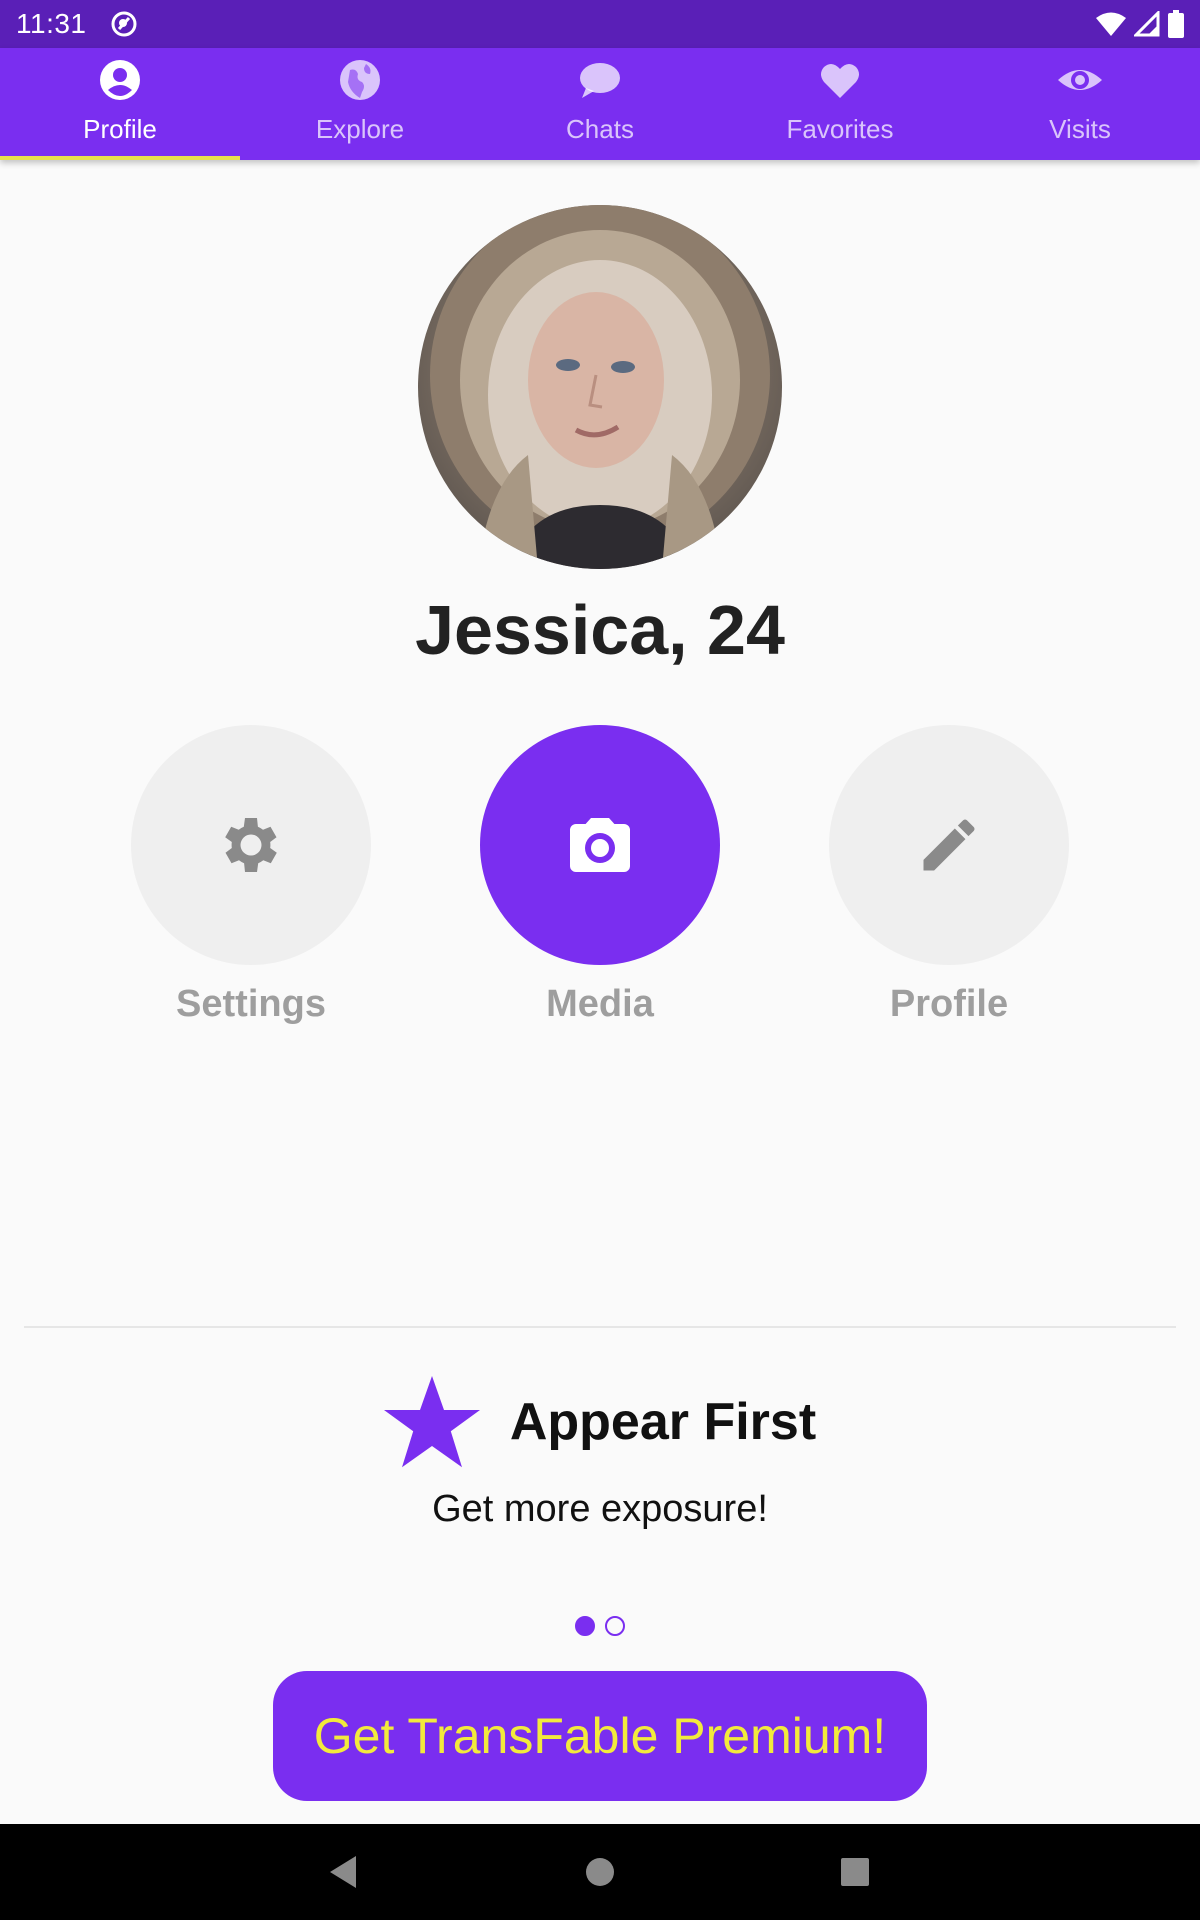  What do you see at coordinates (1147, 24) in the screenshot?
I see `signal-icon` at bounding box center [1147, 24].